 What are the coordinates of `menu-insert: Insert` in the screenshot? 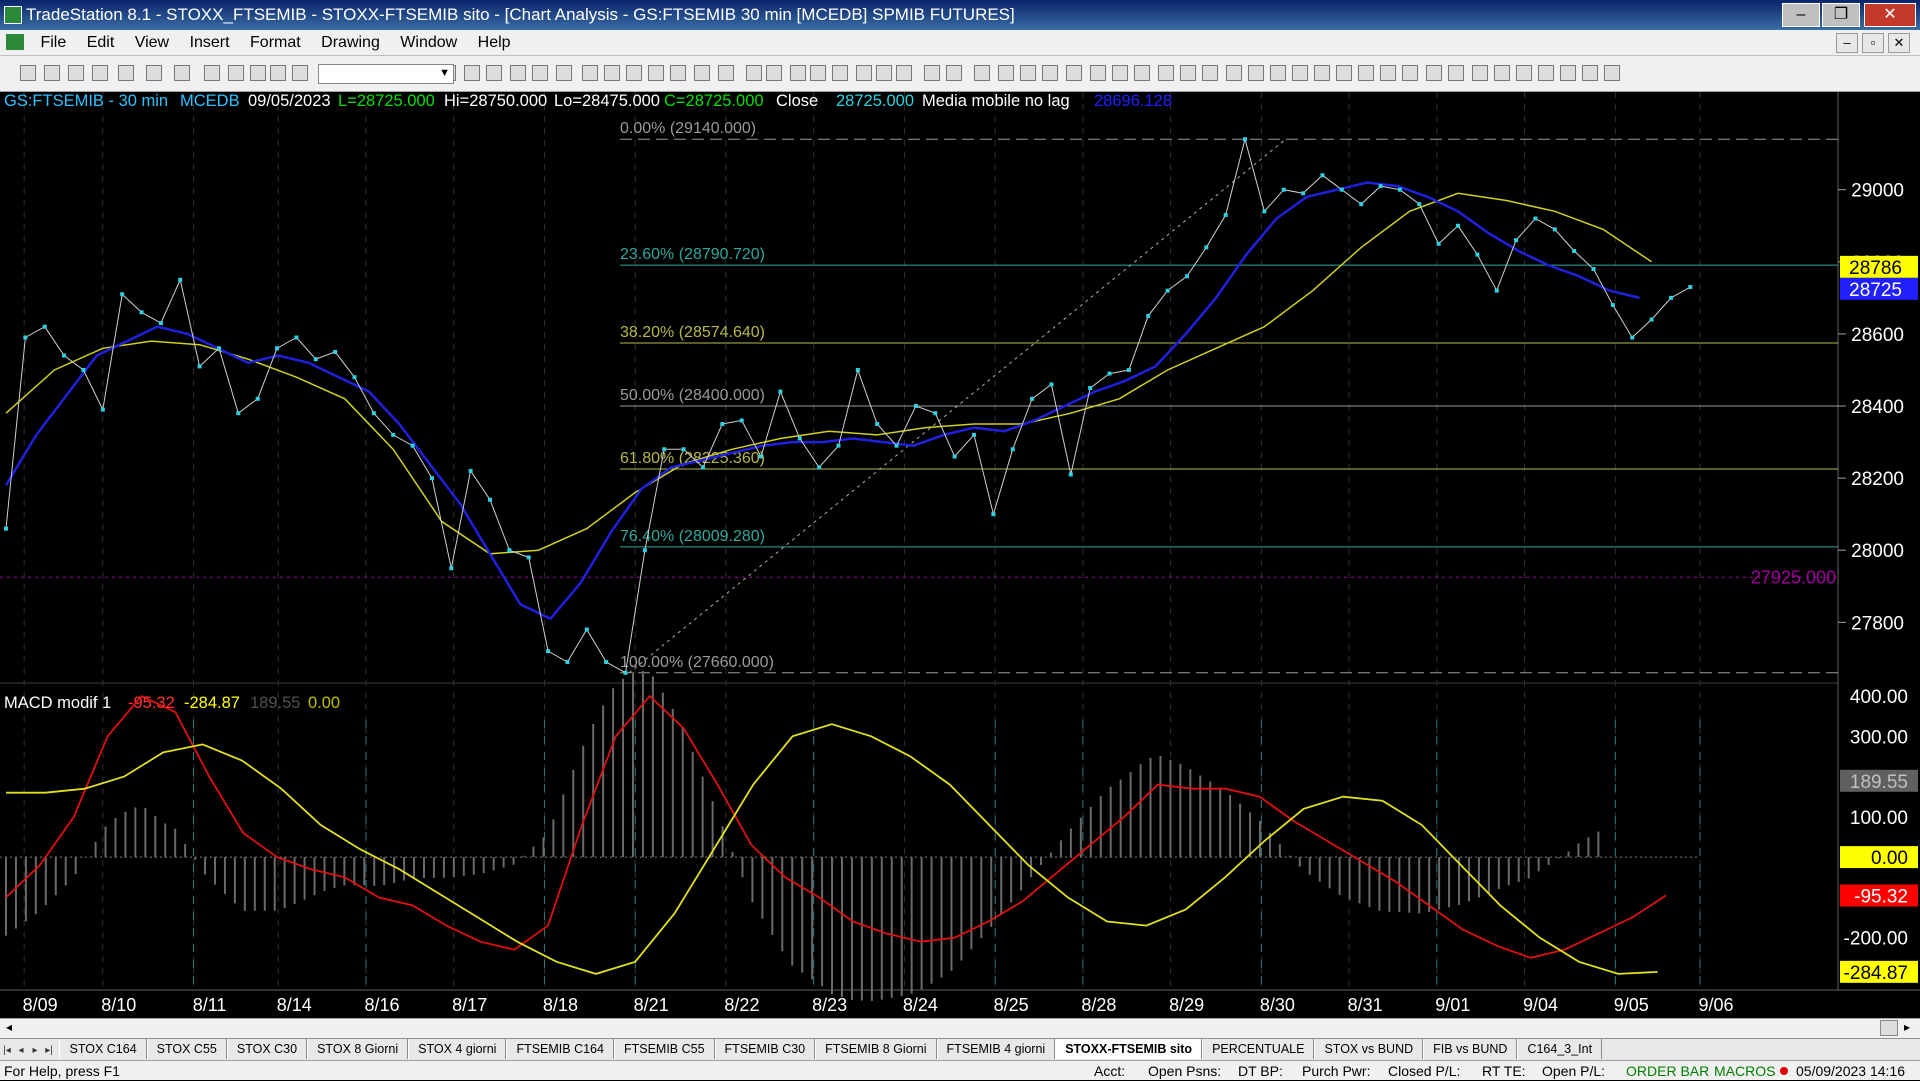 It's located at (210, 43).